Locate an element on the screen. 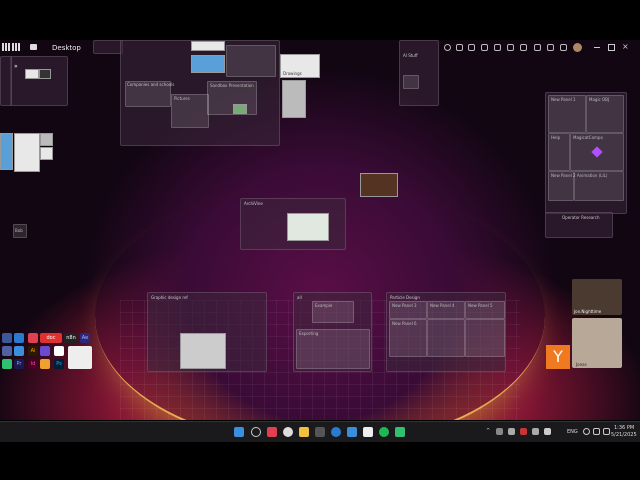  card: New Panel 4 is located at coordinates (446, 310).